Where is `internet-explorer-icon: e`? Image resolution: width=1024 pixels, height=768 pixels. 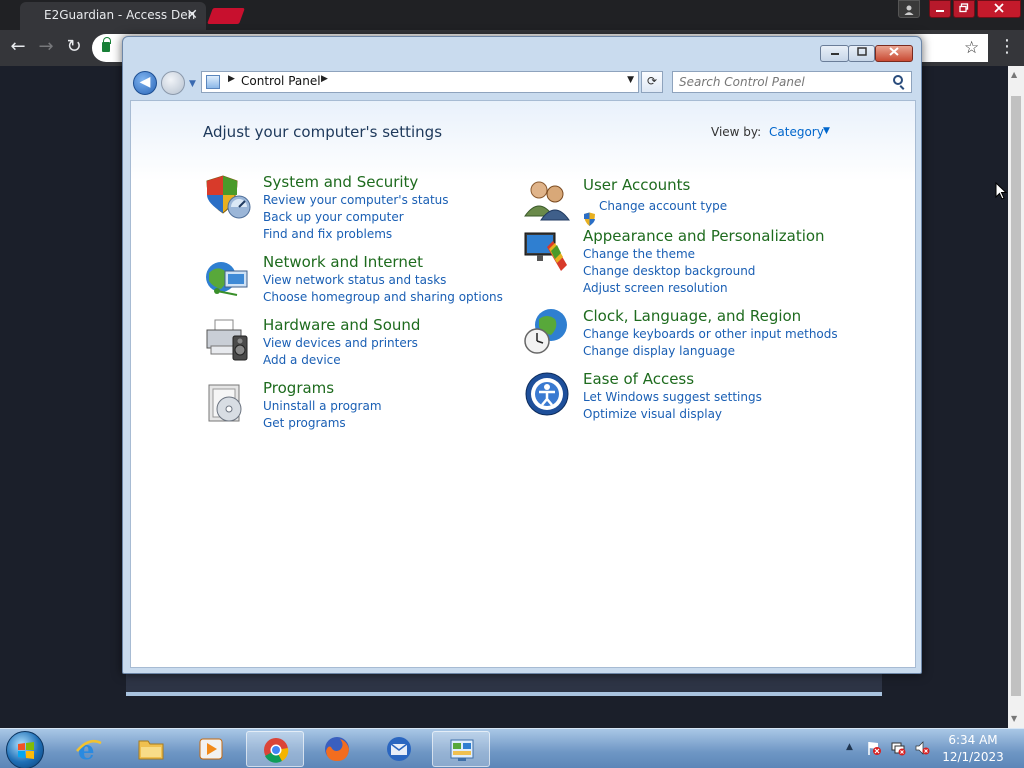 internet-explorer-icon: e is located at coordinates (89, 749).